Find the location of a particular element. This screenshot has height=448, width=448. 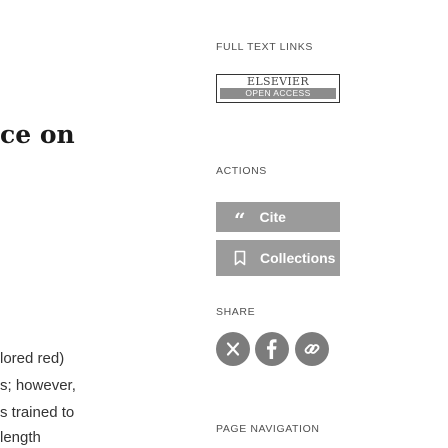

open-access-text: OPEN ACCESS is located at coordinates (278, 93).